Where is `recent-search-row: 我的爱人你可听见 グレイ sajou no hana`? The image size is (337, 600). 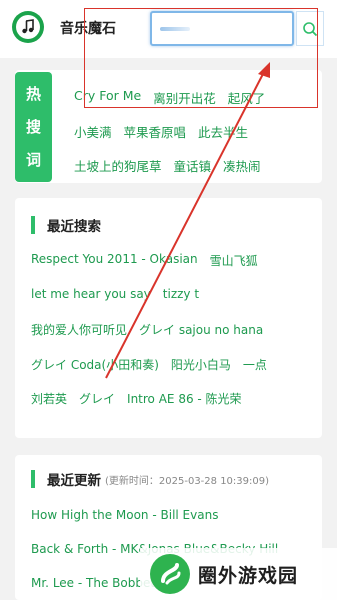 recent-search-row: 我的爱人你可听见 グレイ sajou no hana is located at coordinates (147, 331).